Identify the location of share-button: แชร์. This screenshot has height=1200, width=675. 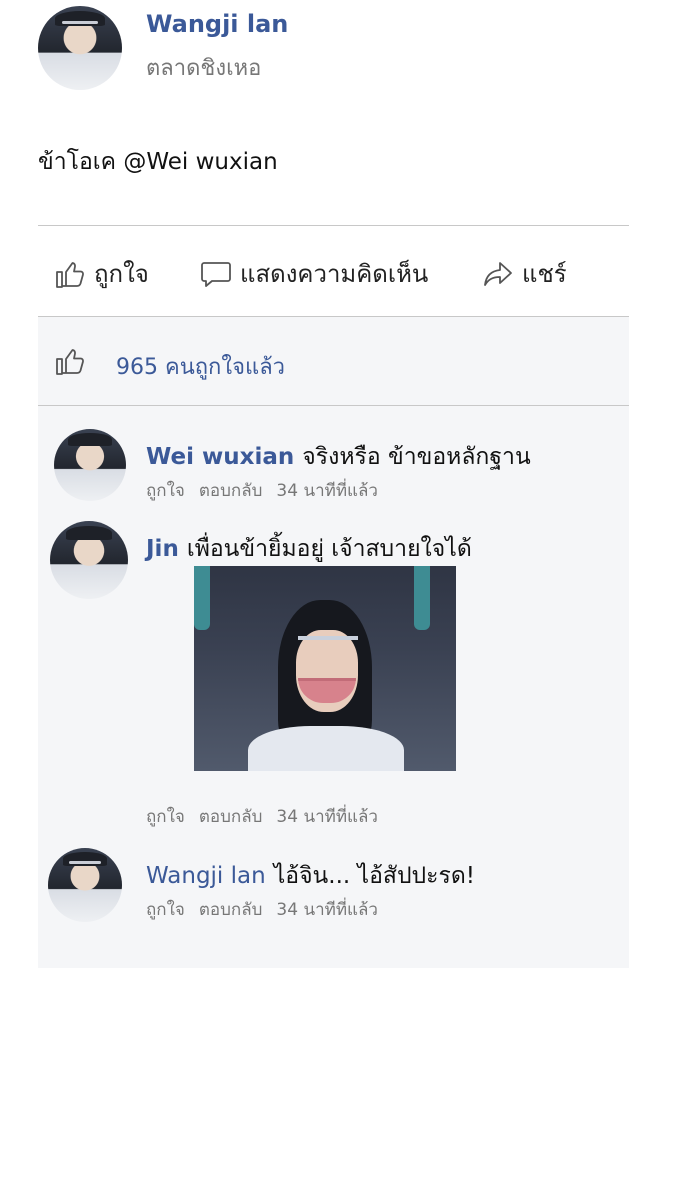
(524, 273).